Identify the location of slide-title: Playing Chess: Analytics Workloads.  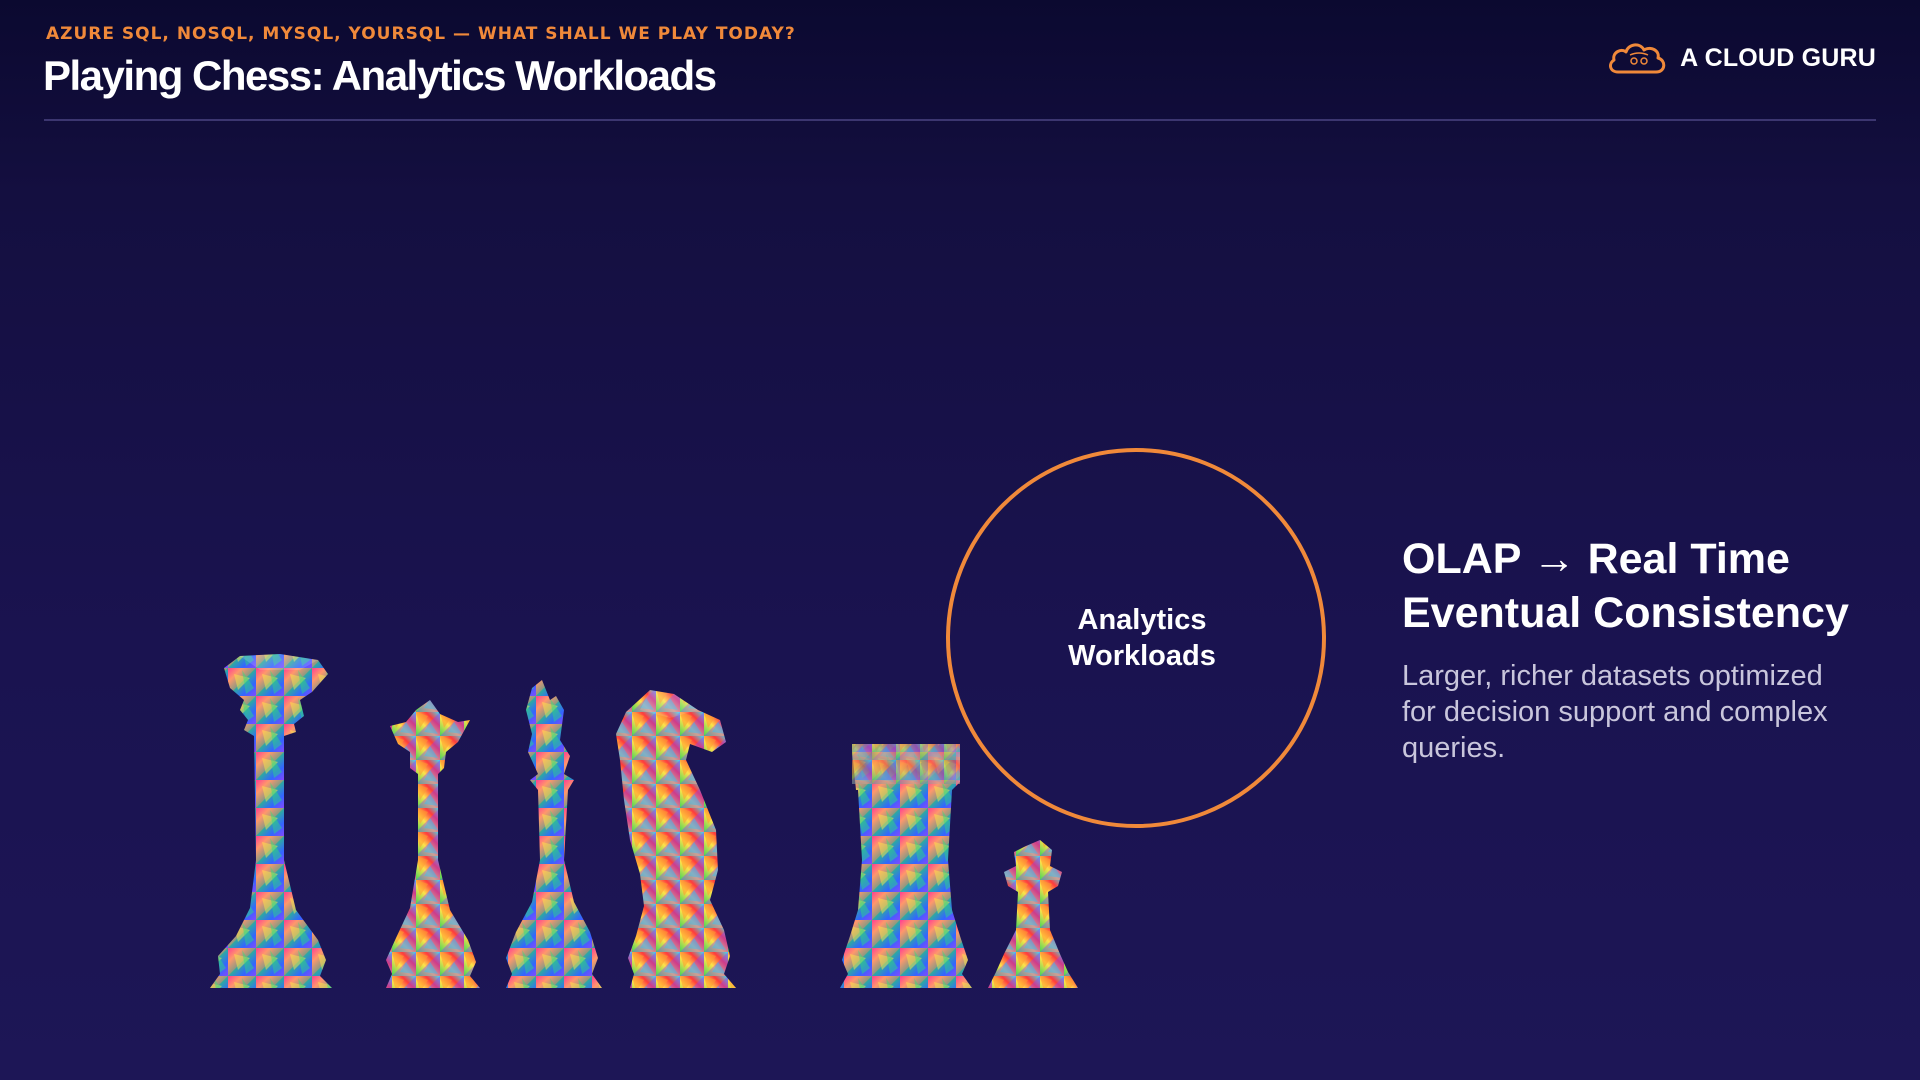
(380, 75).